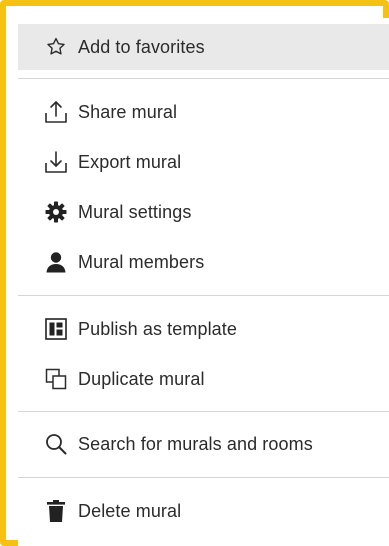  Describe the element at coordinates (203, 511) in the screenshot. I see `menu-item-delete-mural: Delete mural` at that location.